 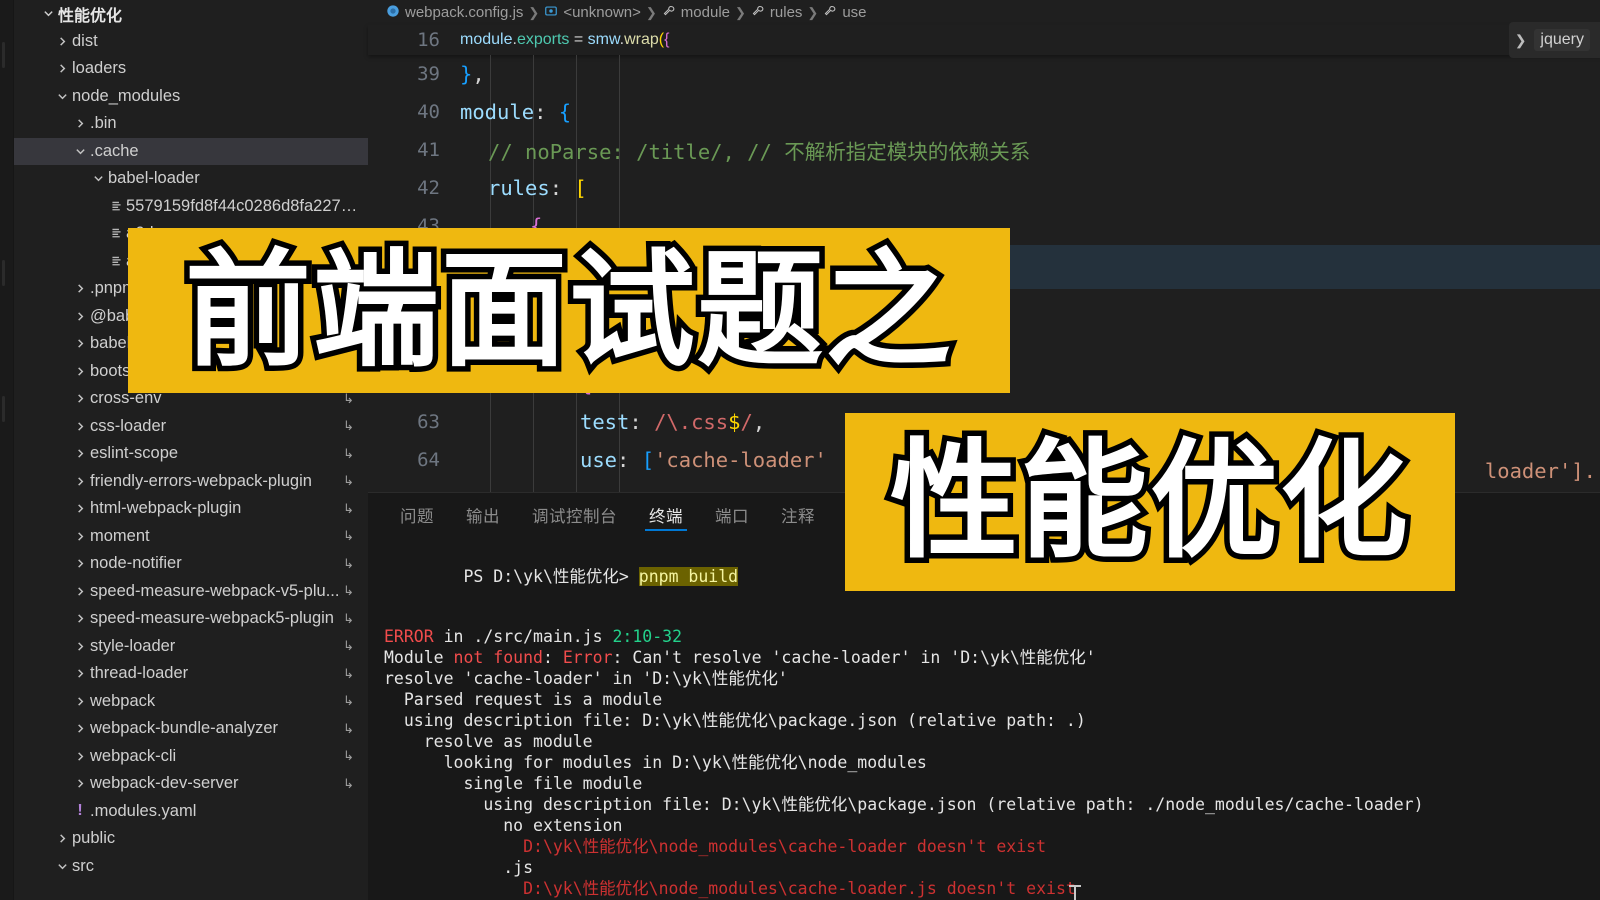 I want to click on code-line: 39 },, so click(x=984, y=74).